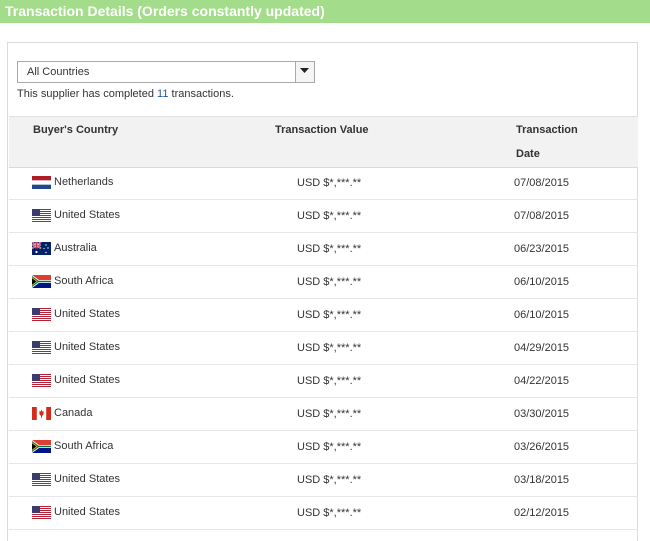 The height and width of the screenshot is (541, 650). Describe the element at coordinates (542, 513) in the screenshot. I see `cell-transaction-date: 02/12/2015` at that location.